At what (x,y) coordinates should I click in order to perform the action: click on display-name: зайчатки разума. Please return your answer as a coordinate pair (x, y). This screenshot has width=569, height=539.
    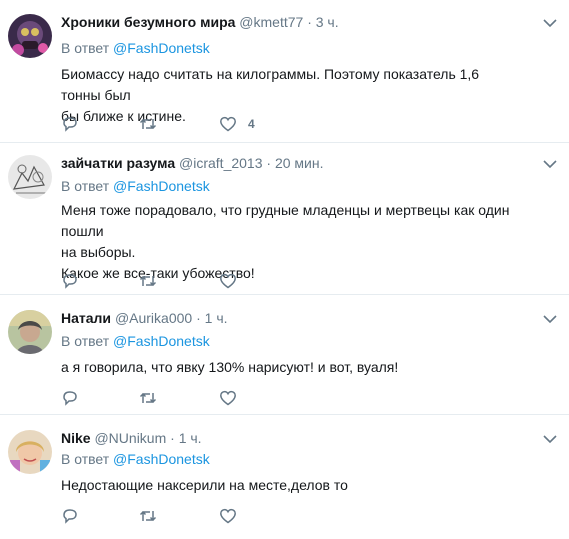
    Looking at the image, I should click on (118, 163).